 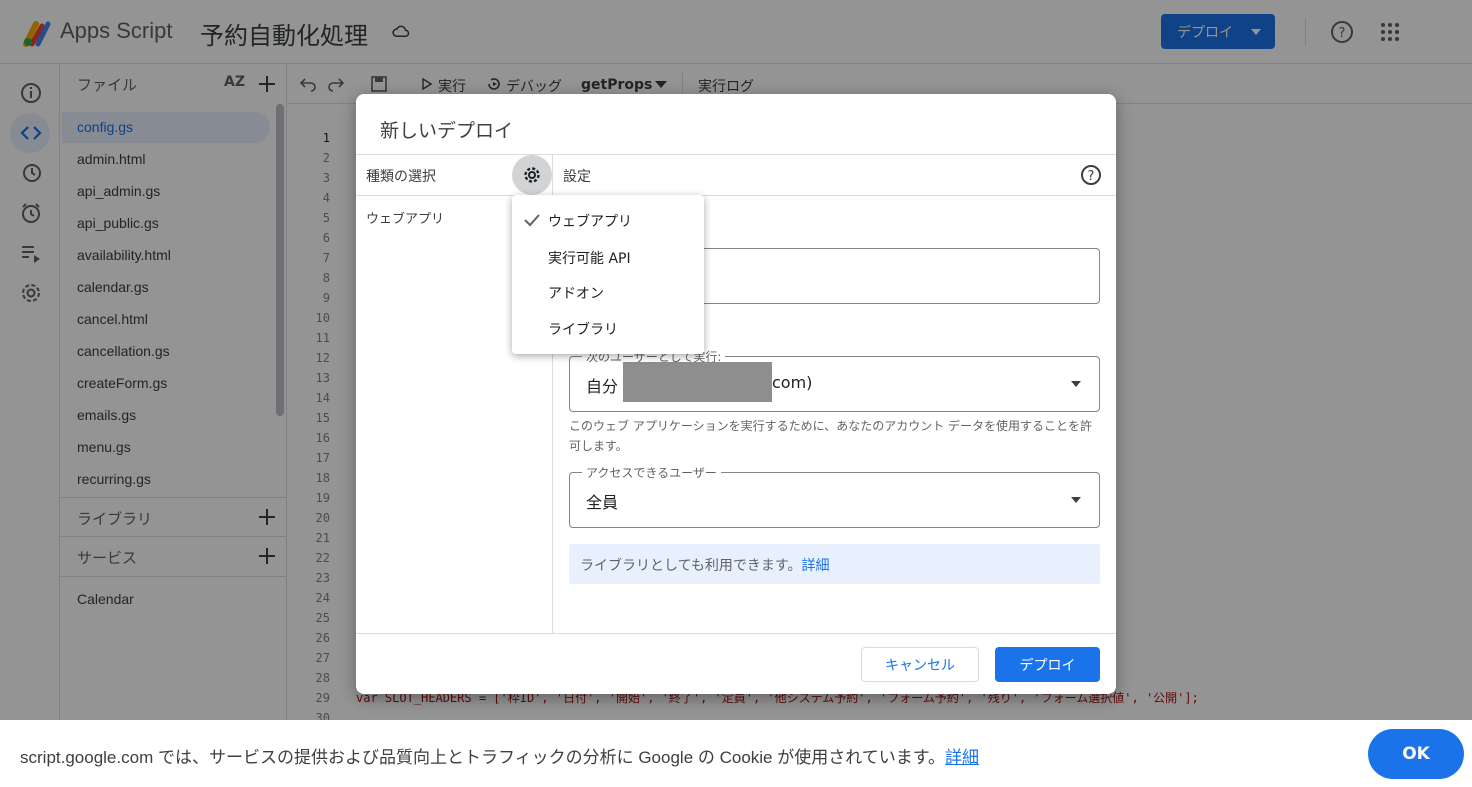 I want to click on access-value: 全員, so click(x=602, y=502).